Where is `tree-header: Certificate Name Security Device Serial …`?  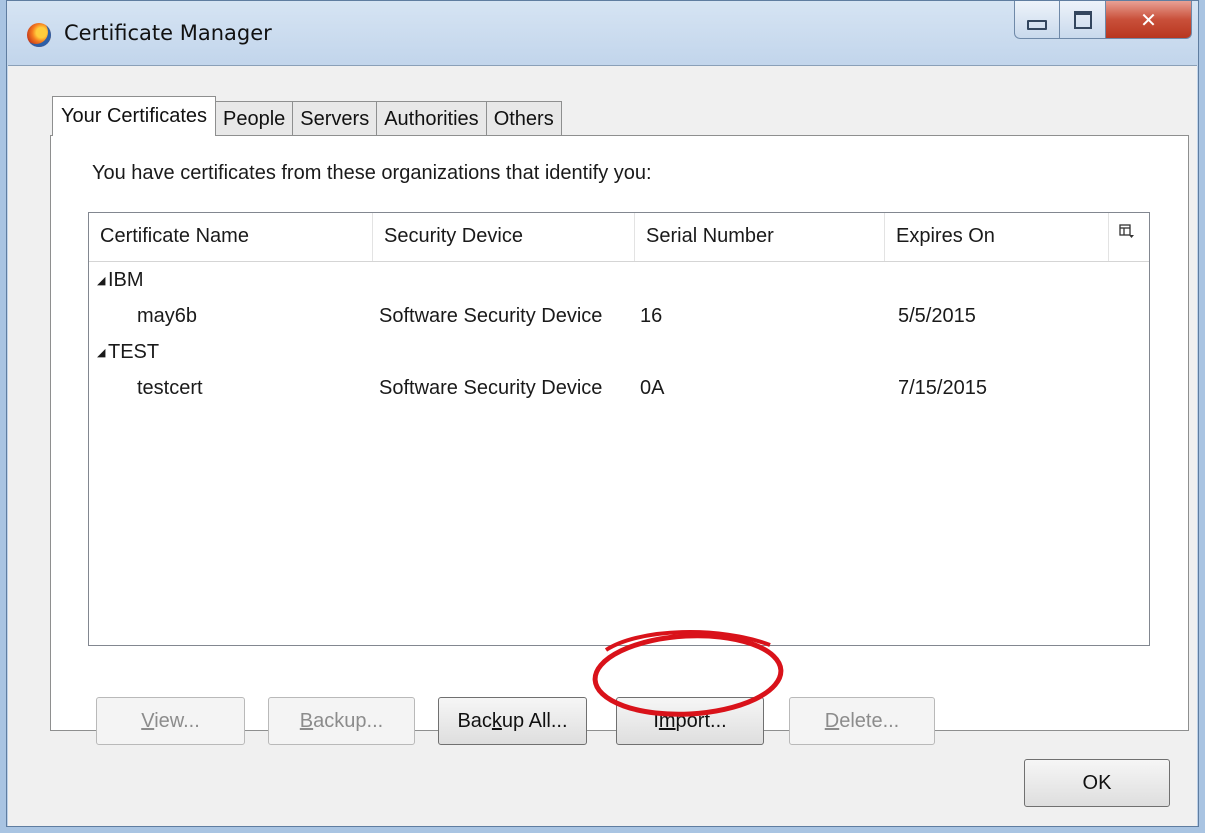 tree-header: Certificate Name Security Device Serial … is located at coordinates (619, 237).